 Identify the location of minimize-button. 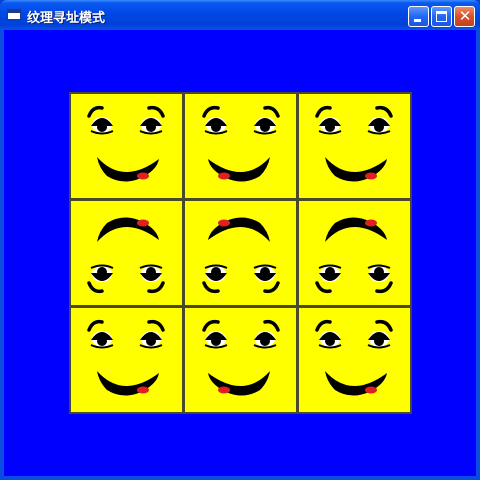
(418, 16).